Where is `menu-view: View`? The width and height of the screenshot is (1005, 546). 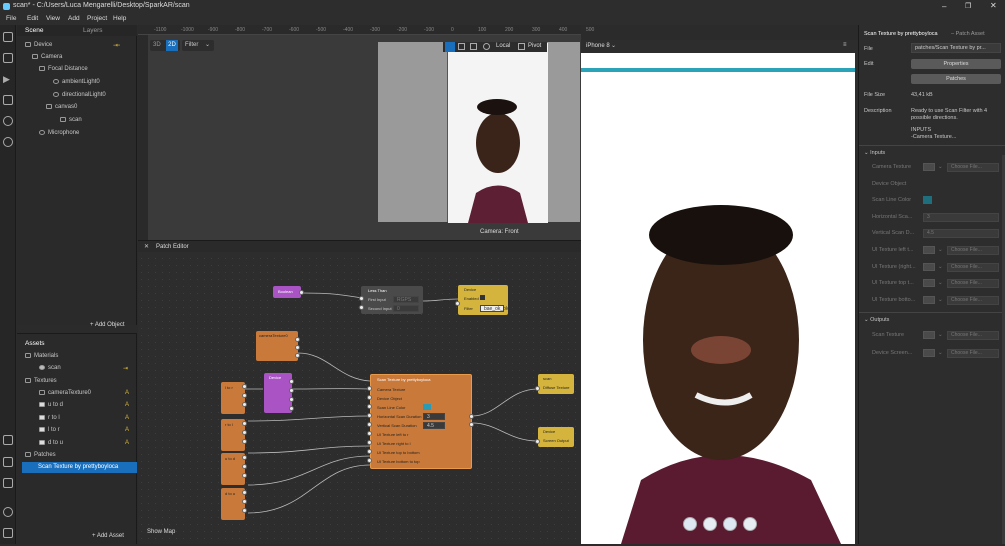
menu-view: View is located at coordinates (53, 18).